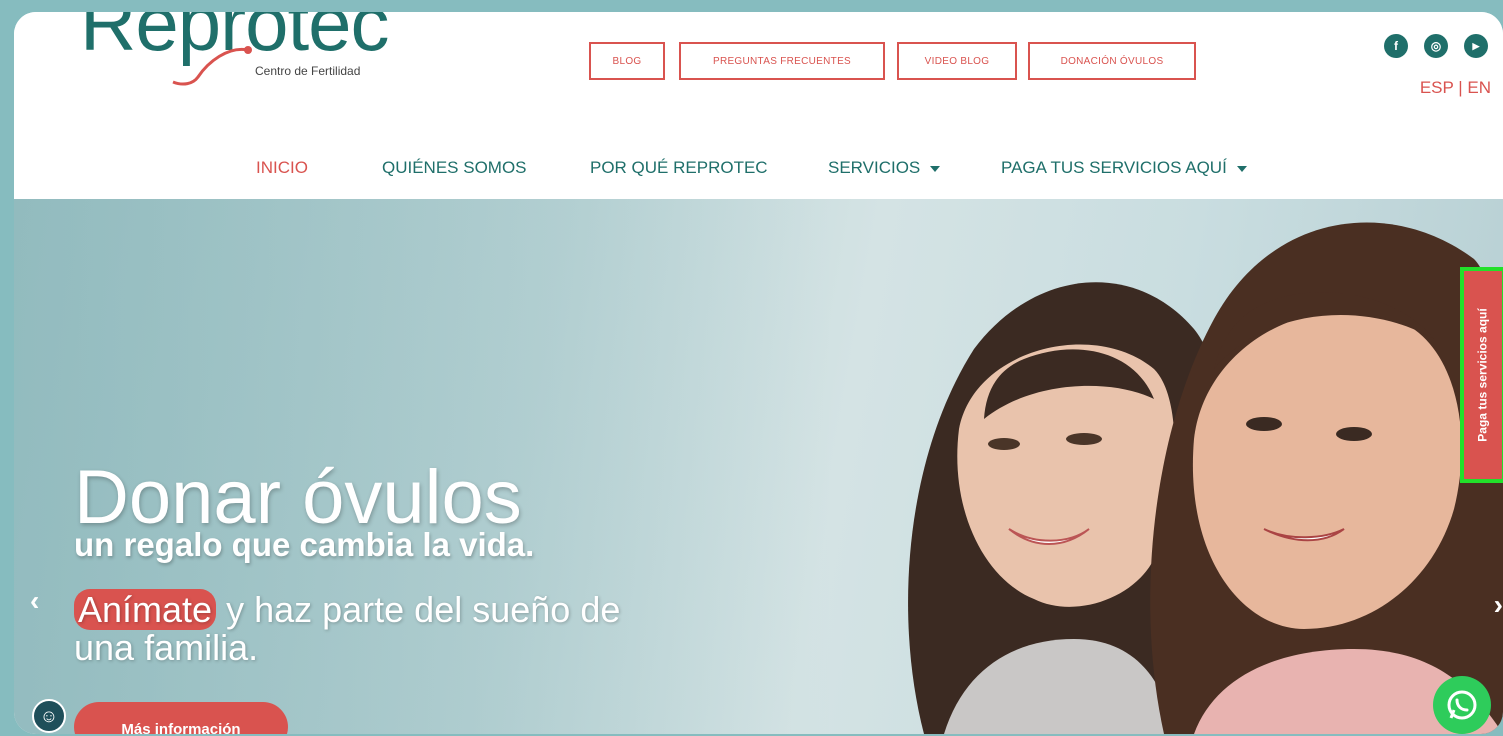  I want to click on facebook-icon: f, so click(1396, 46).